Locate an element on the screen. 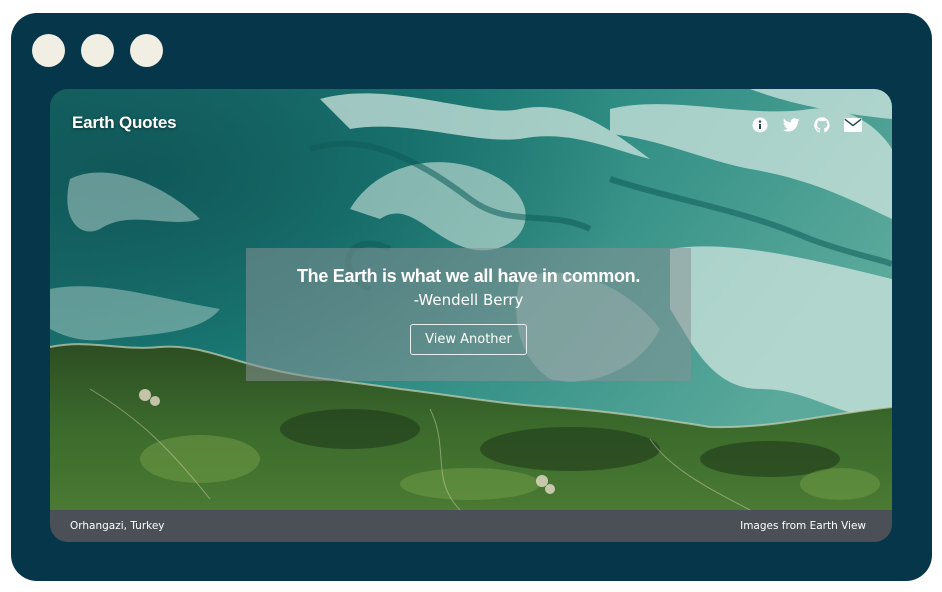  social-icons is located at coordinates (806, 125).